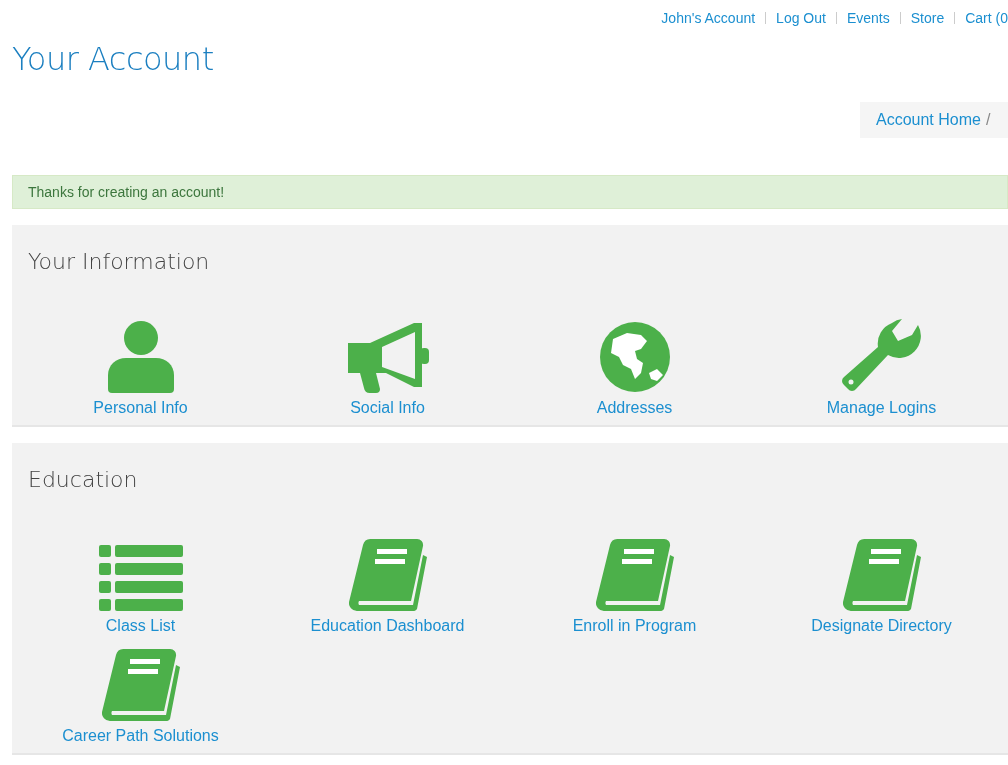 The image size is (1008, 765). What do you see at coordinates (510, 192) in the screenshot?
I see `success-alert: Thanks for creating an account!` at bounding box center [510, 192].